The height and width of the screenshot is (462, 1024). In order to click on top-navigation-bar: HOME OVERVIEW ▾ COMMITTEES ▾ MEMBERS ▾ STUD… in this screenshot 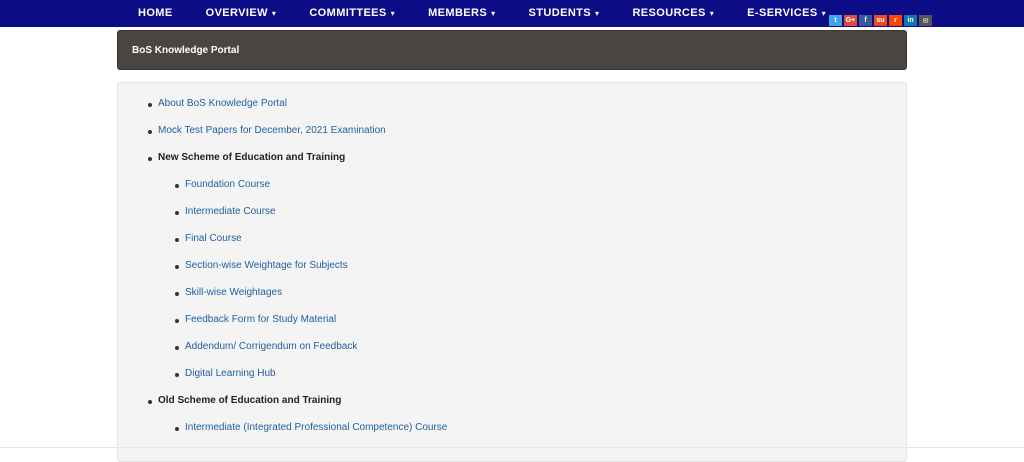, I will do `click(512, 13)`.